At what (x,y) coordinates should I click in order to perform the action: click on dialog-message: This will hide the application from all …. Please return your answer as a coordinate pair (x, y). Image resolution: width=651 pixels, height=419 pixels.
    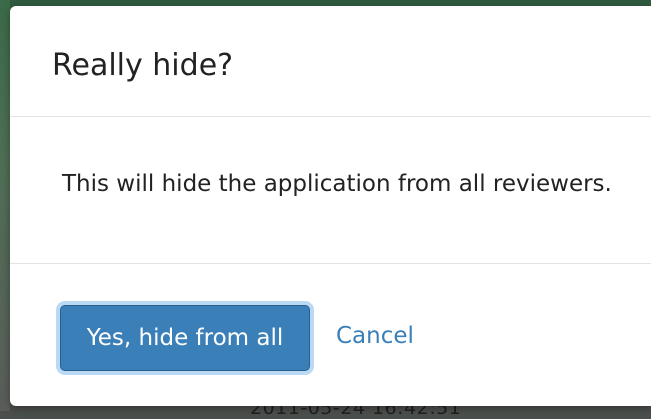
    Looking at the image, I should click on (337, 184).